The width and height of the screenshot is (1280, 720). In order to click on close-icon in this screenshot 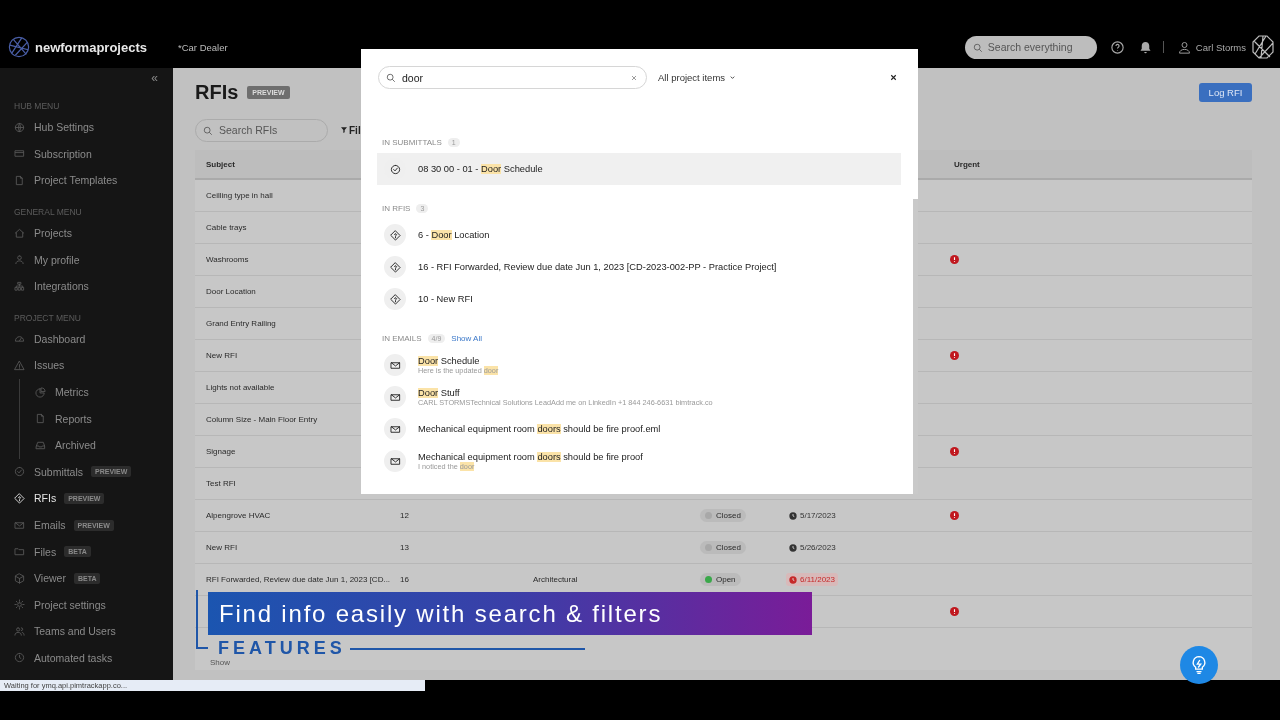, I will do `click(893, 77)`.